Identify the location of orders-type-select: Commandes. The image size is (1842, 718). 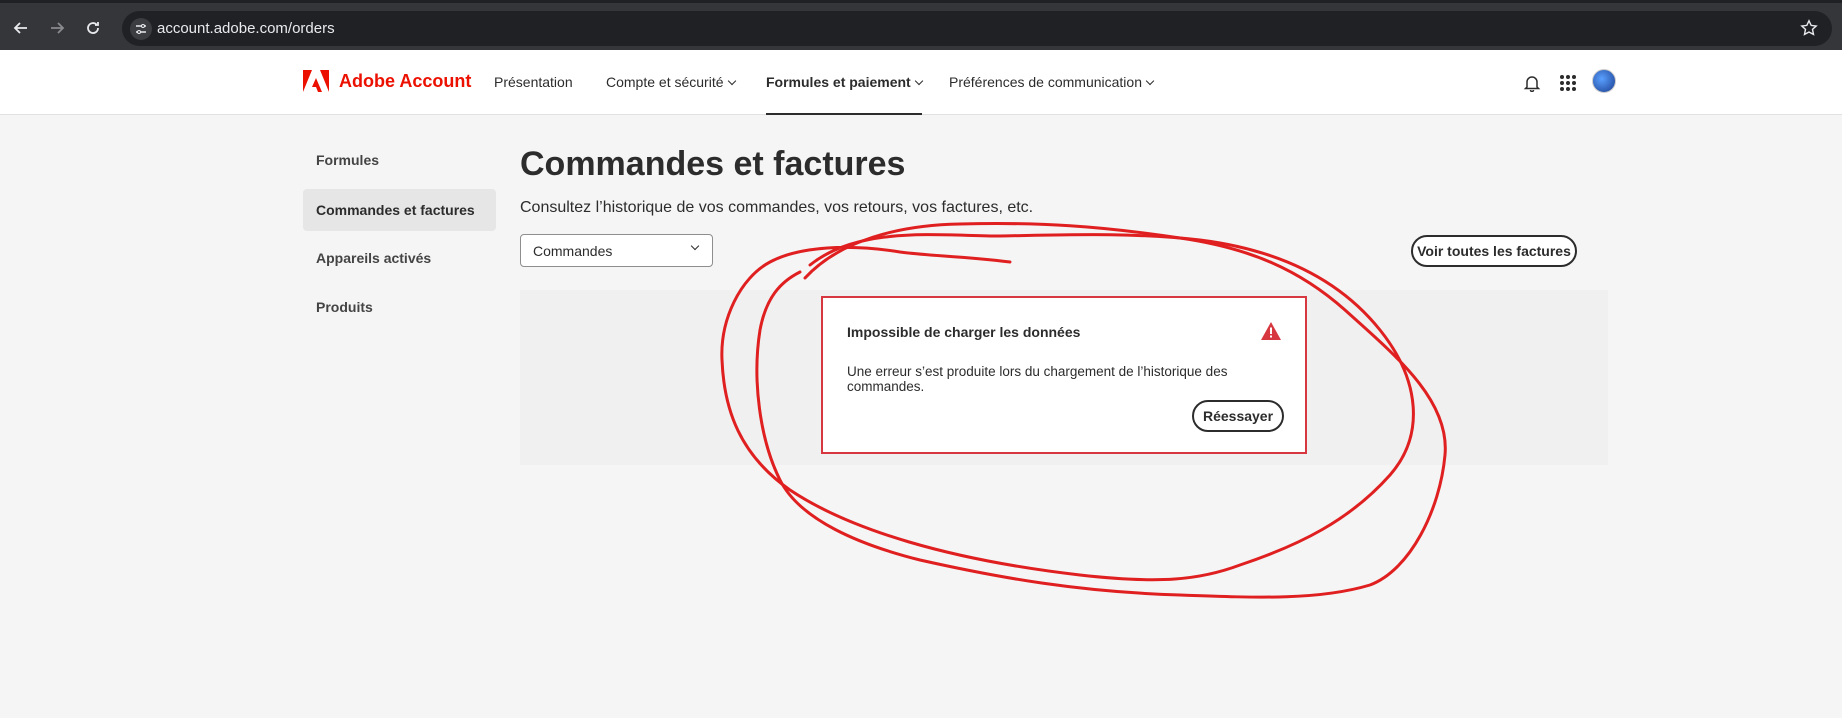
(616, 250).